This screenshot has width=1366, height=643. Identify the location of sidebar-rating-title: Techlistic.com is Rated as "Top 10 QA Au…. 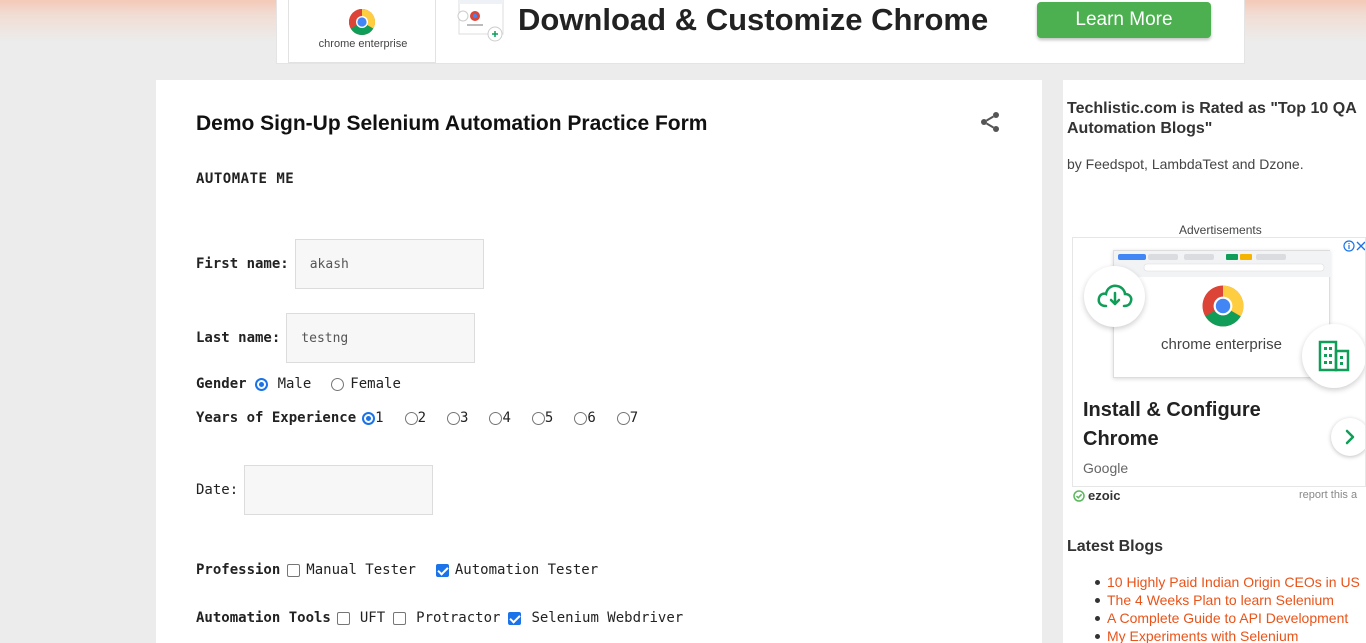
(1212, 118).